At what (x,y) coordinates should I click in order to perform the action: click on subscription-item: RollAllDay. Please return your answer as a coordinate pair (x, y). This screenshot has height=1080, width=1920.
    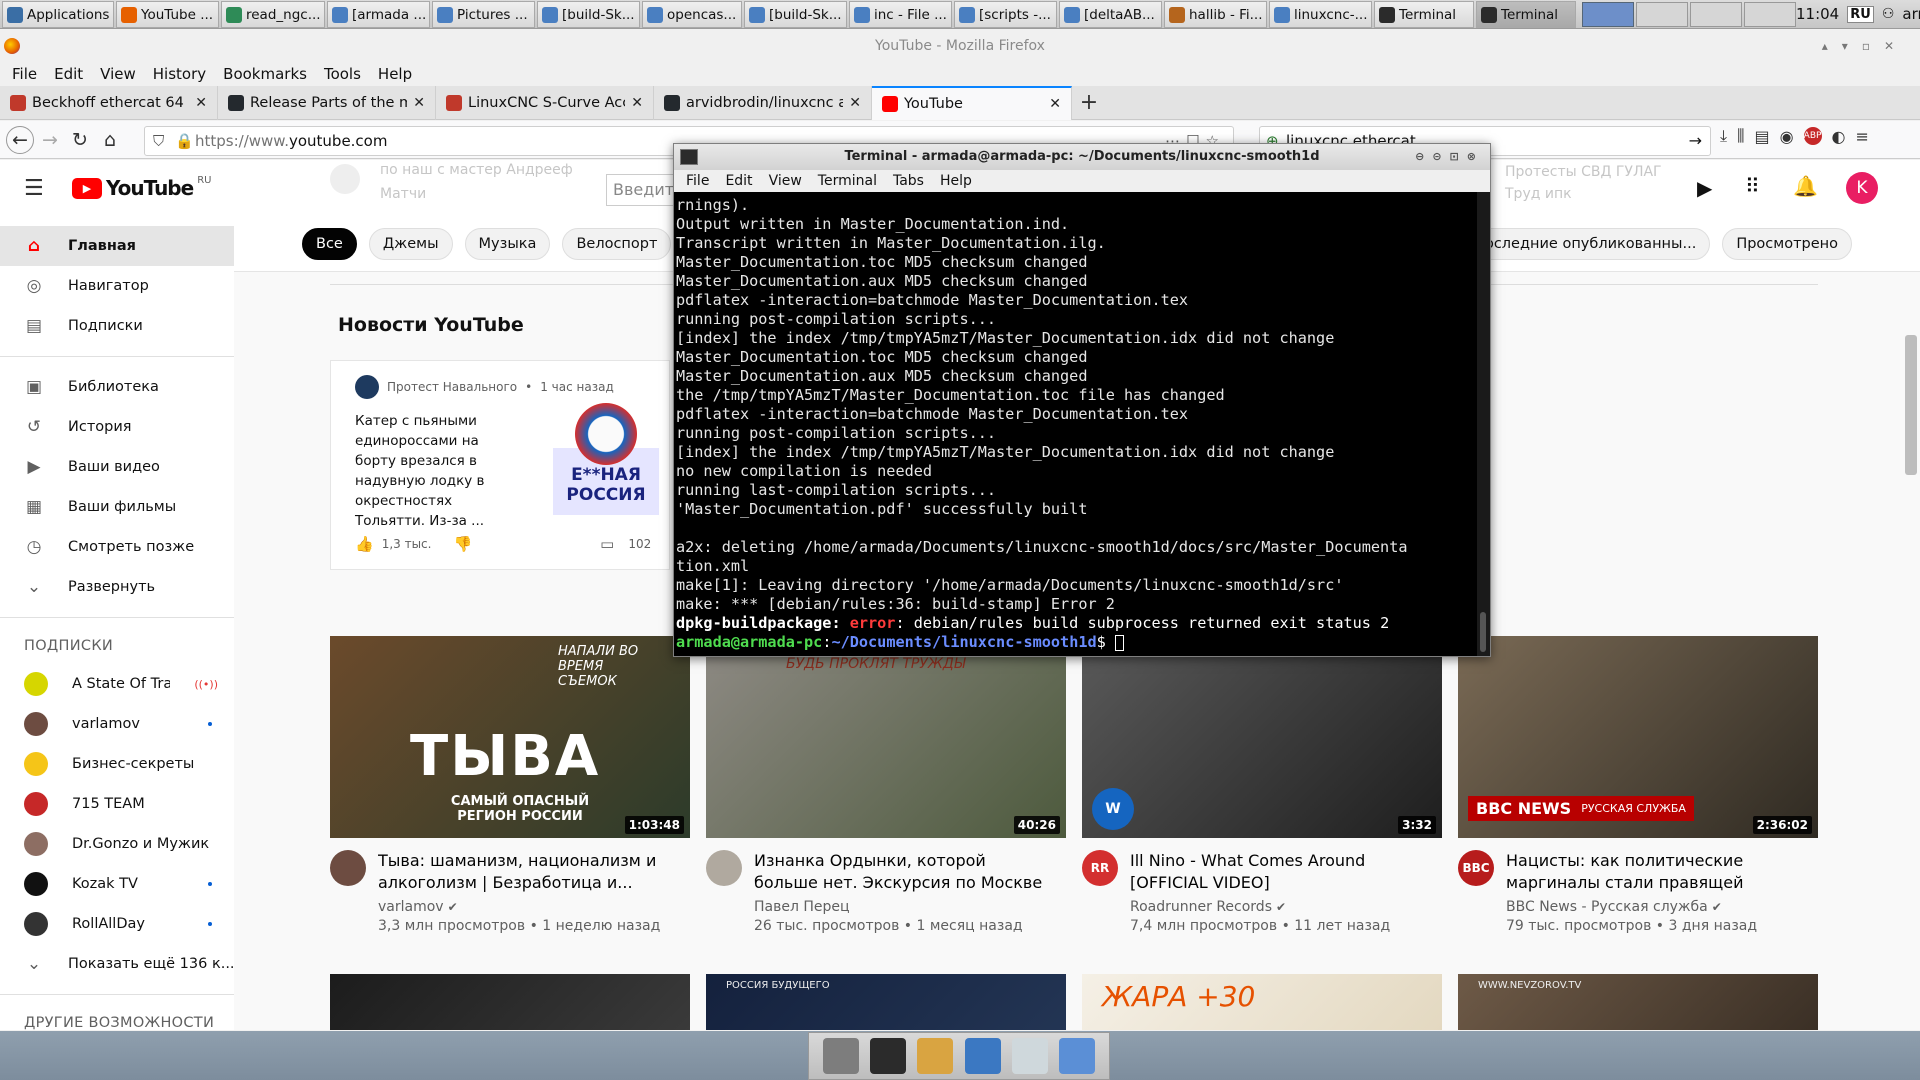
    Looking at the image, I should click on (117, 924).